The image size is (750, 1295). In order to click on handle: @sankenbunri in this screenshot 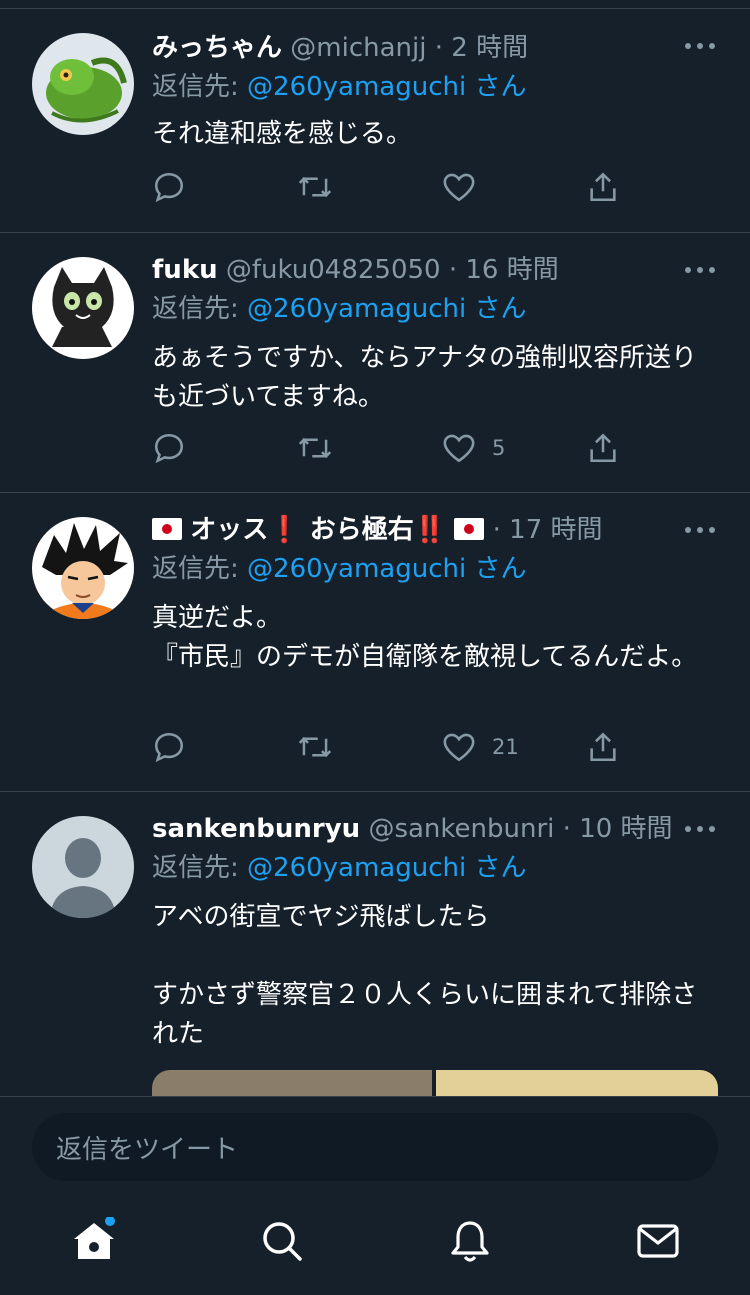, I will do `click(461, 829)`.